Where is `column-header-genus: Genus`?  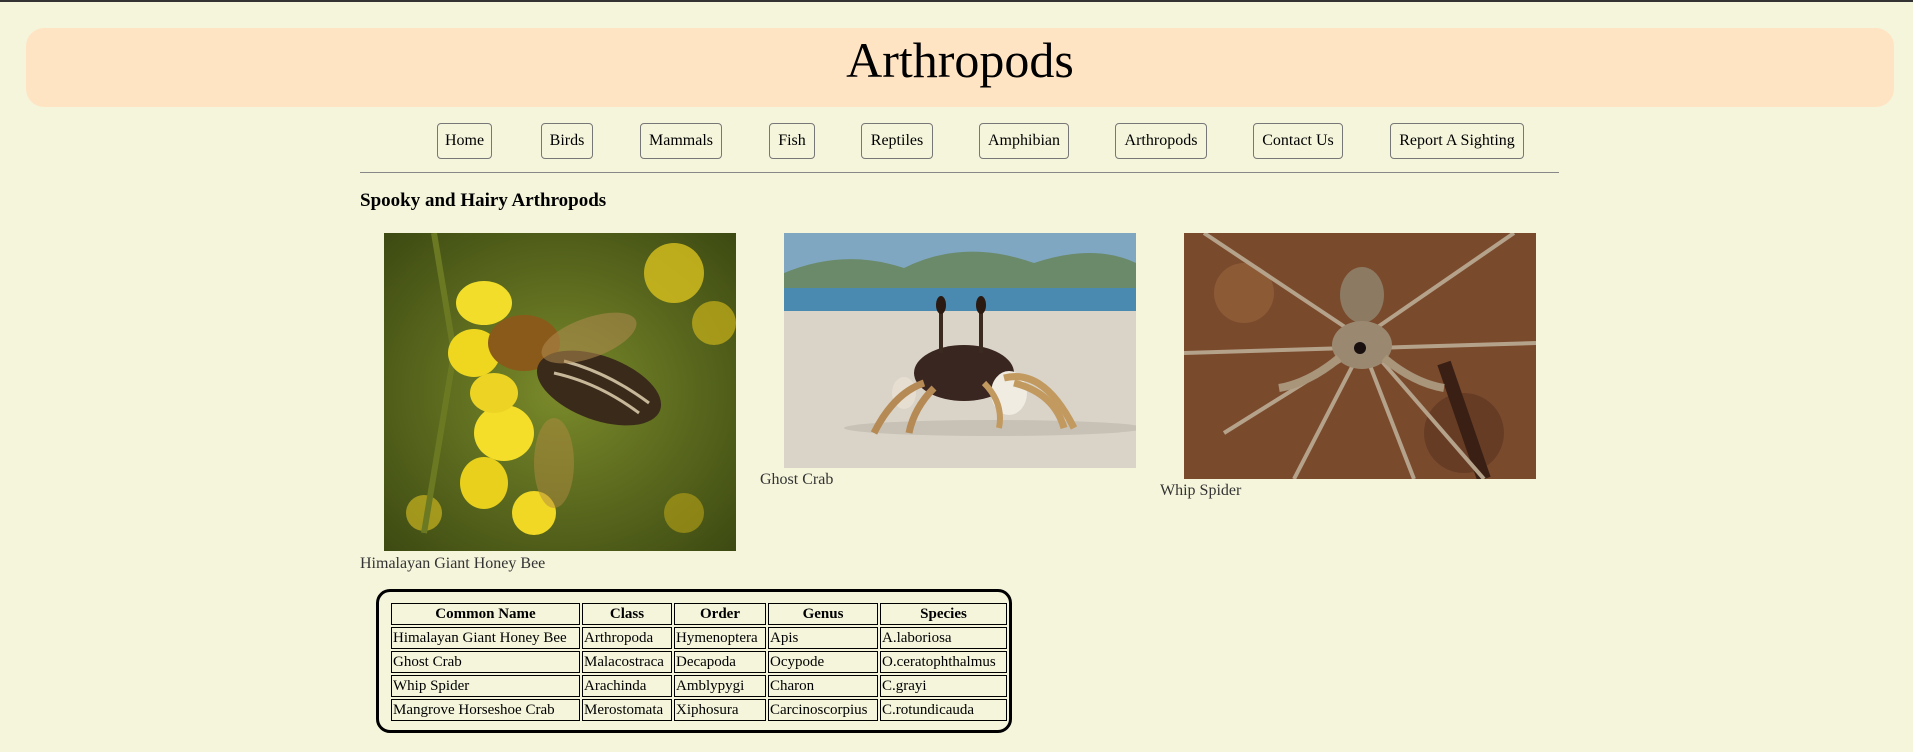
column-header-genus: Genus is located at coordinates (823, 614).